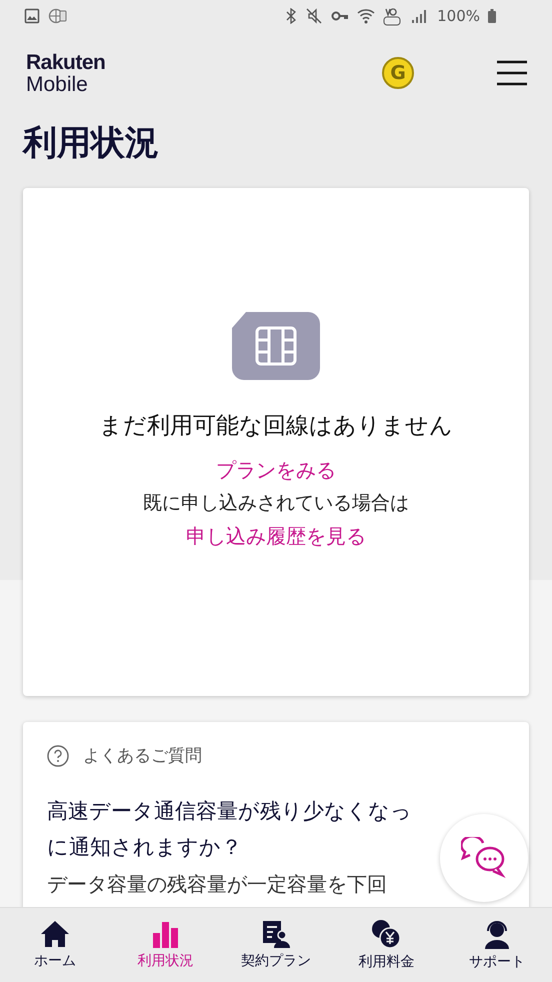 The width and height of the screenshot is (552, 982). I want to click on nav-tab: ホーム, so click(55, 945).